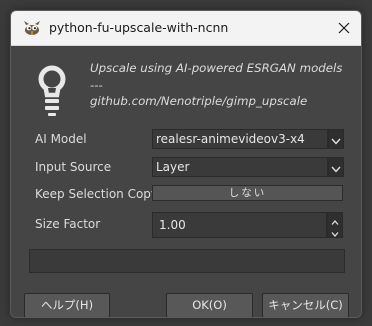  I want to click on gimp-wilber-icon, so click(32, 28).